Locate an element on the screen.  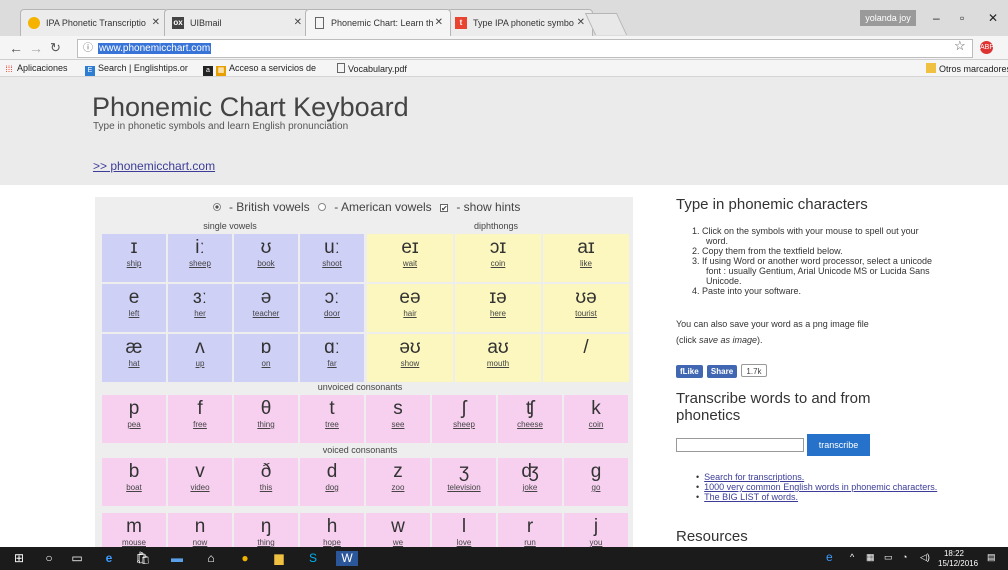
vowel-key: ɑː far is located at coordinates (332, 358).